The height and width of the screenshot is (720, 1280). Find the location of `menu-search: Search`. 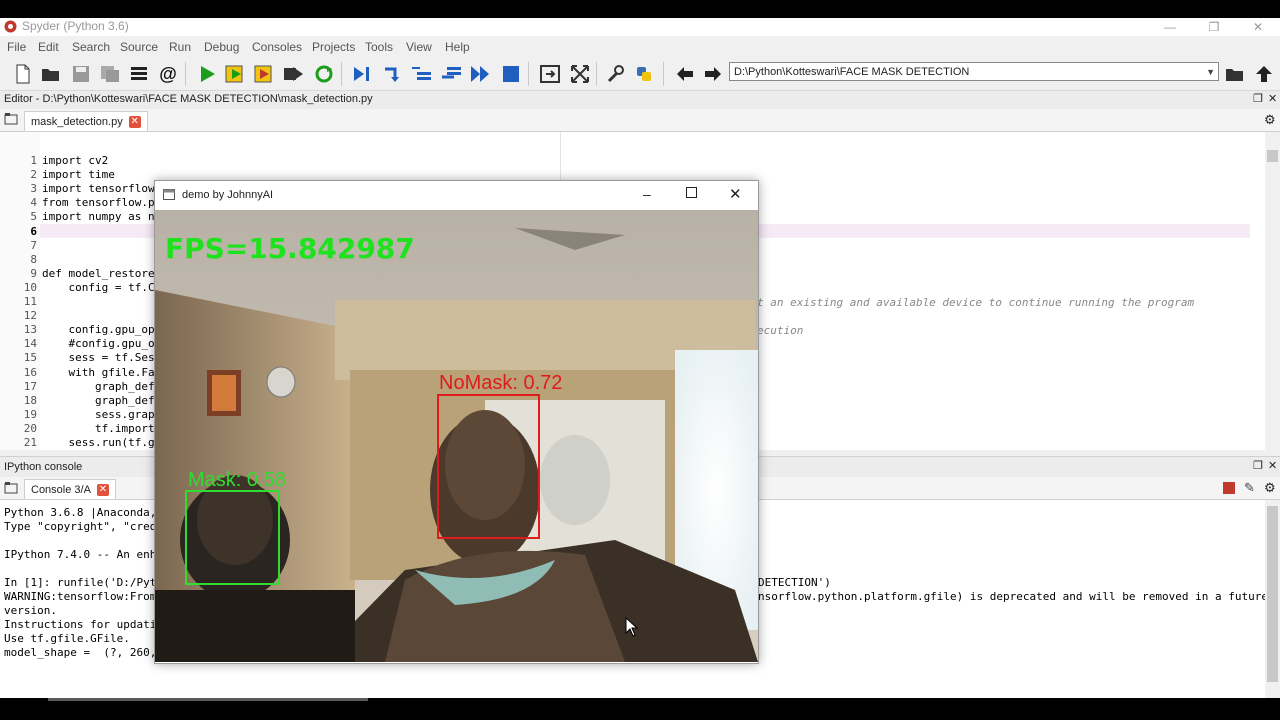

menu-search: Search is located at coordinates (91, 47).